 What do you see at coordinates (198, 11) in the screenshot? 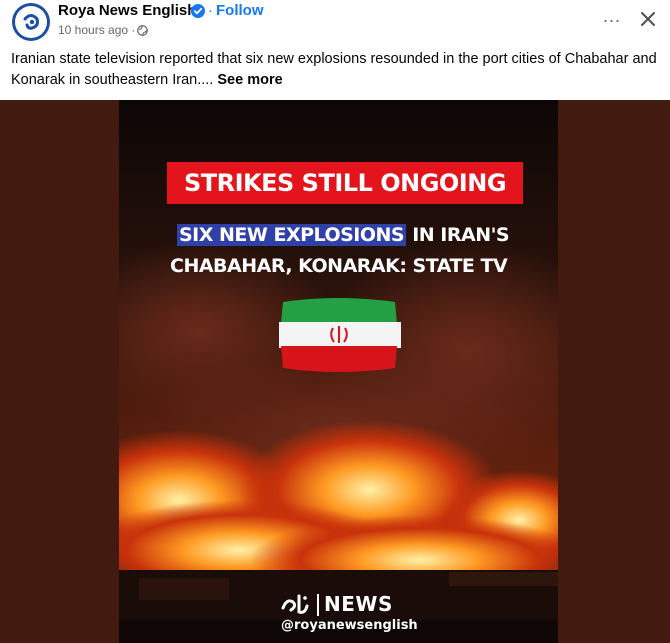
I see `verified-badge-icon` at bounding box center [198, 11].